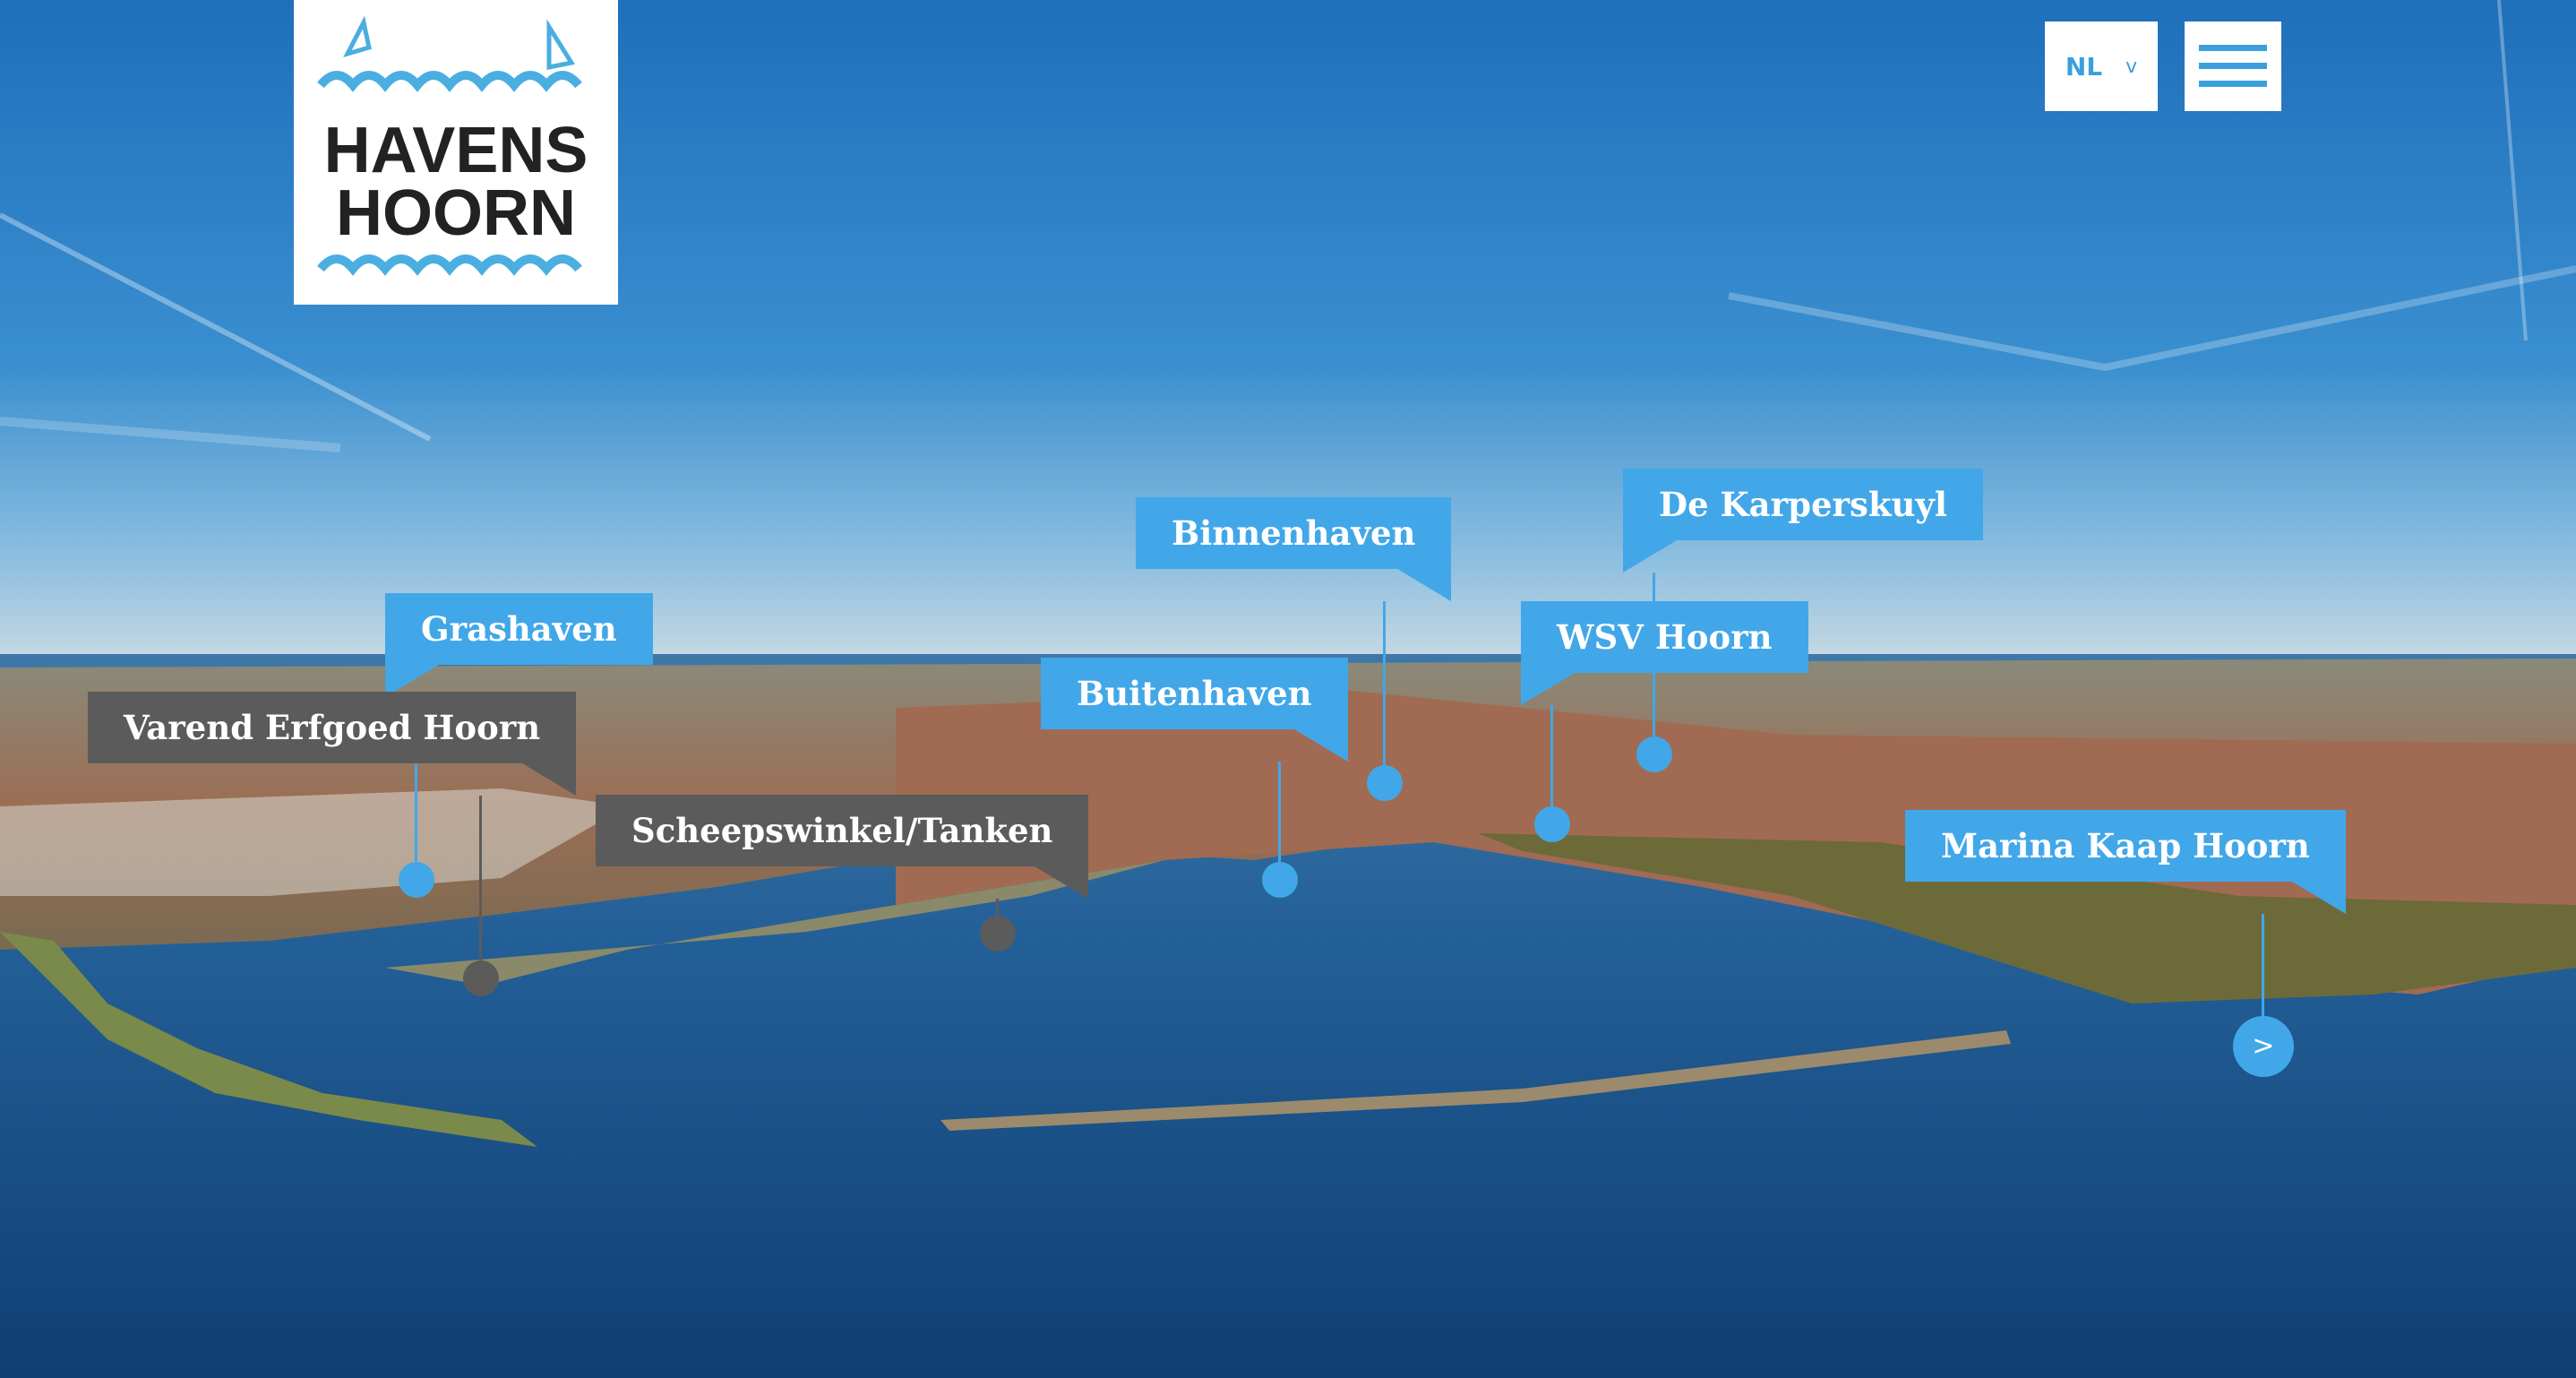 Image resolution: width=2576 pixels, height=1378 pixels. Describe the element at coordinates (519, 645) in the screenshot. I see `harbor-label-grashaven: Grashaven` at that location.